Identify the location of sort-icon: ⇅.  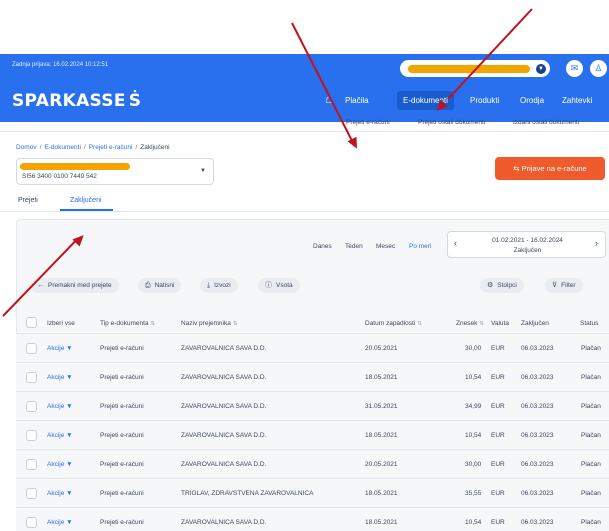
(153, 324).